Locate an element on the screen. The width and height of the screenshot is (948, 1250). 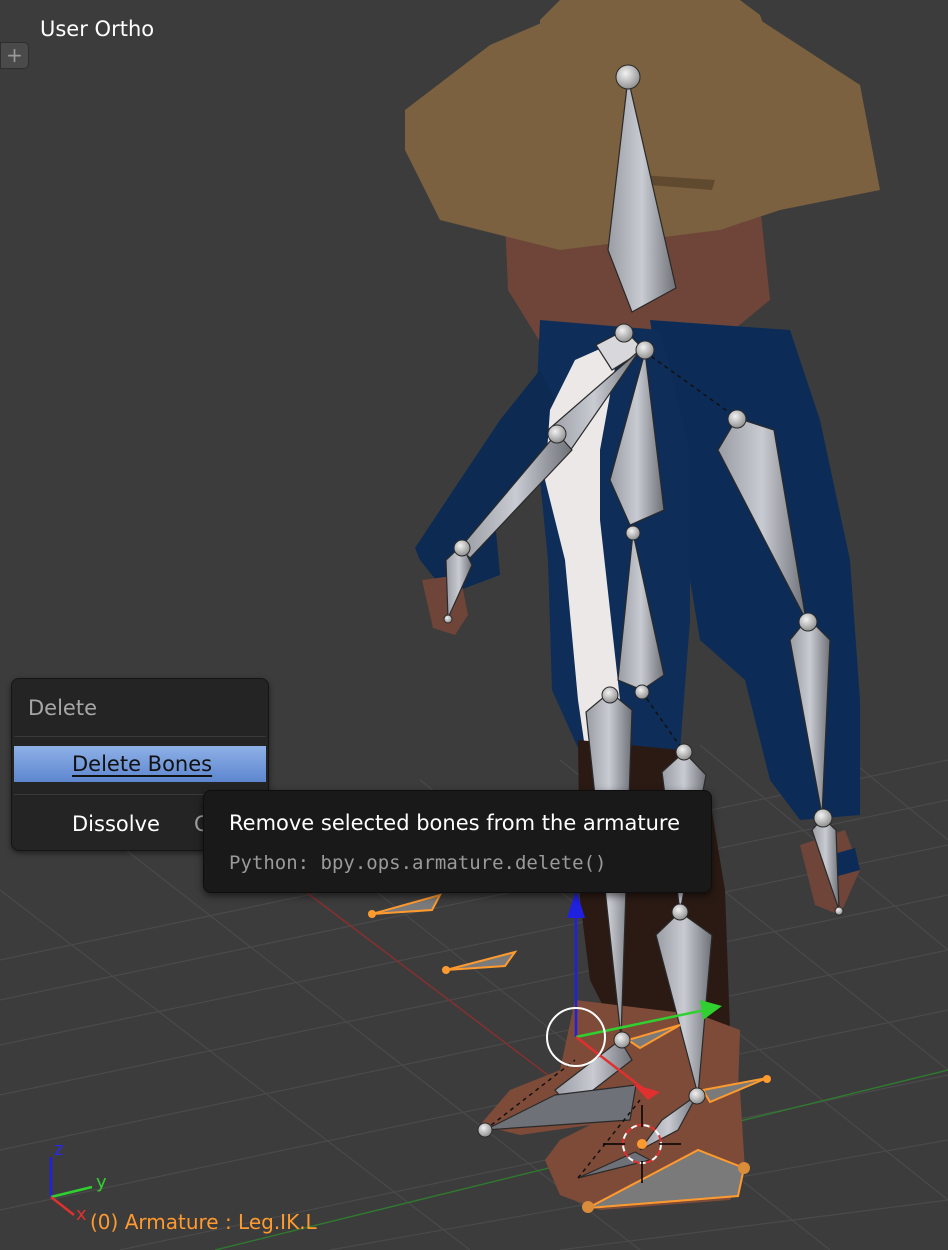
delete-bones-label: Delete Bones is located at coordinates (142, 764).